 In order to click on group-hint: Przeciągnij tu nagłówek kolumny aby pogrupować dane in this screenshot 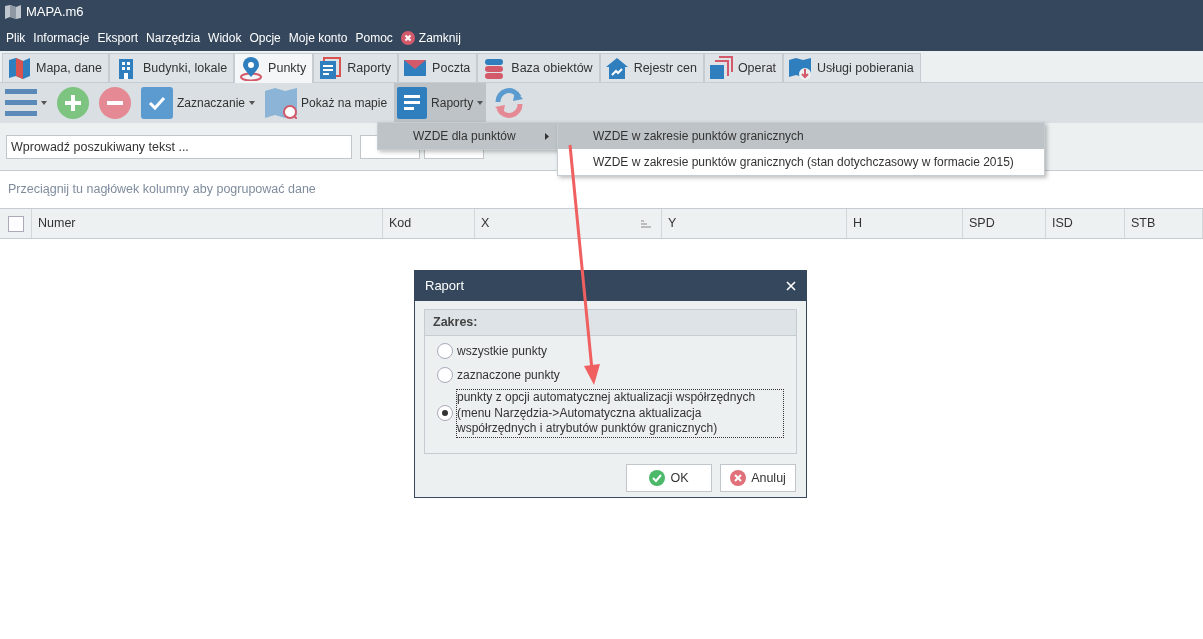, I will do `click(162, 190)`.